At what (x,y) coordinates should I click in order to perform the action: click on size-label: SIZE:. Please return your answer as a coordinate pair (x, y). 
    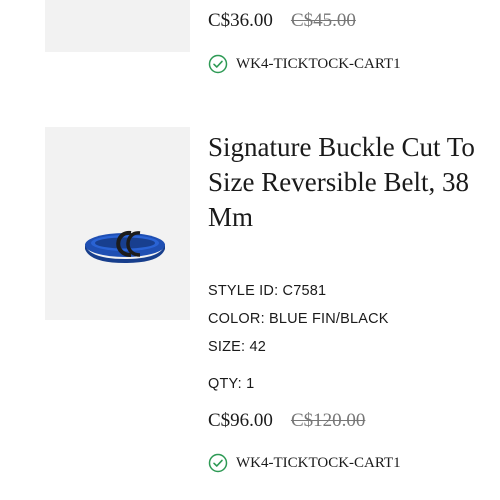
    Looking at the image, I should click on (227, 347).